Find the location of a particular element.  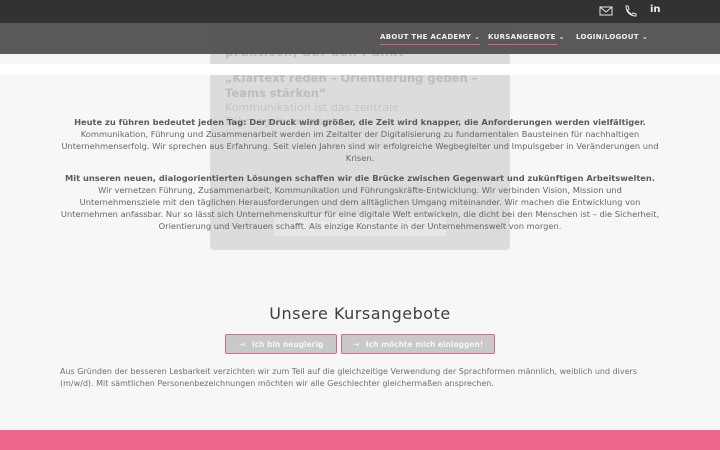

section-title: Unsere Kursangebote is located at coordinates (360, 313).